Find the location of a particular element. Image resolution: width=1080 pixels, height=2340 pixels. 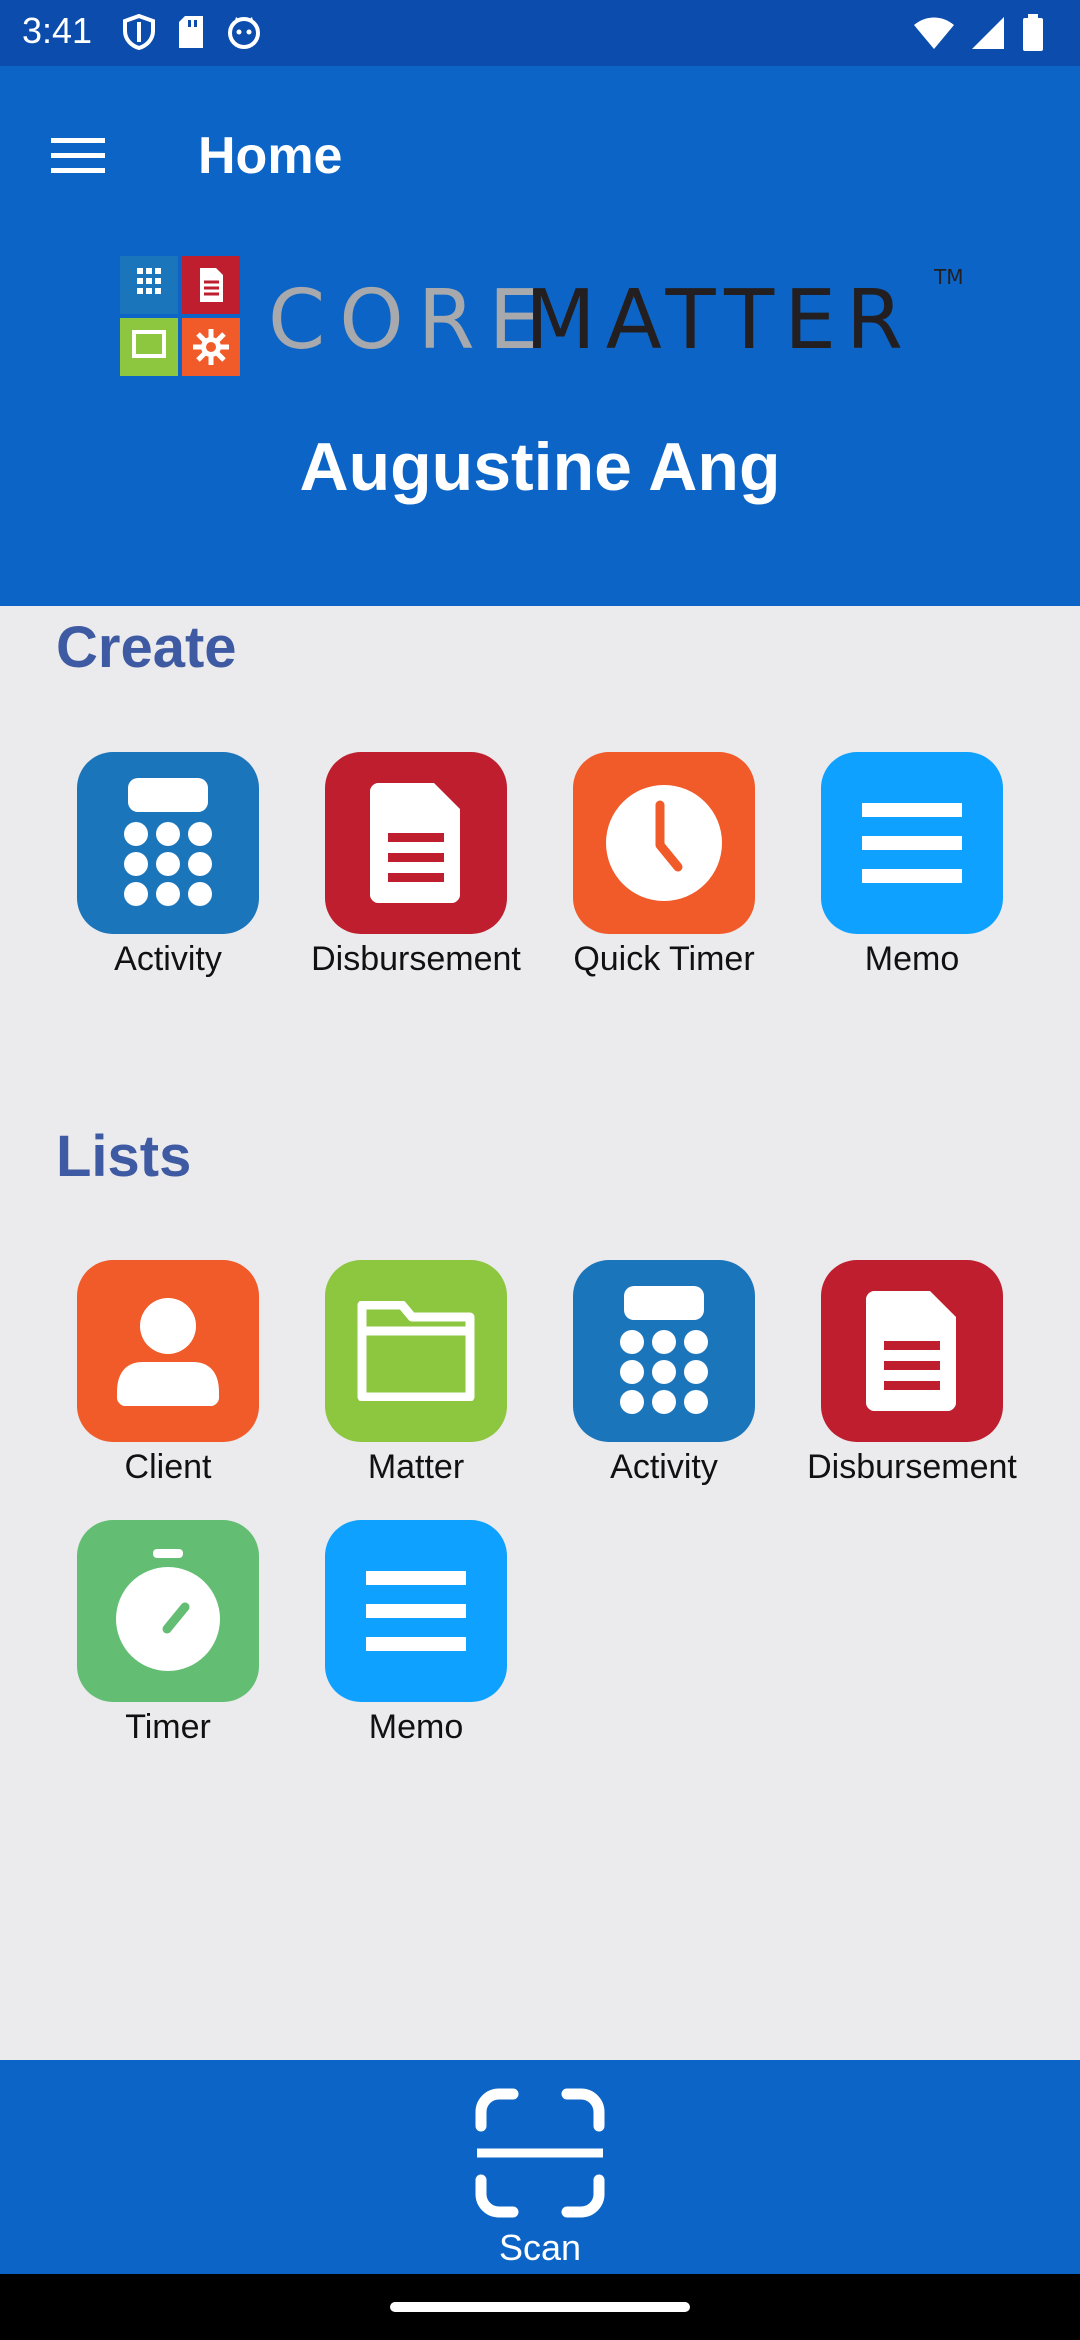

list-client-tile: Client is located at coordinates (168, 1373).